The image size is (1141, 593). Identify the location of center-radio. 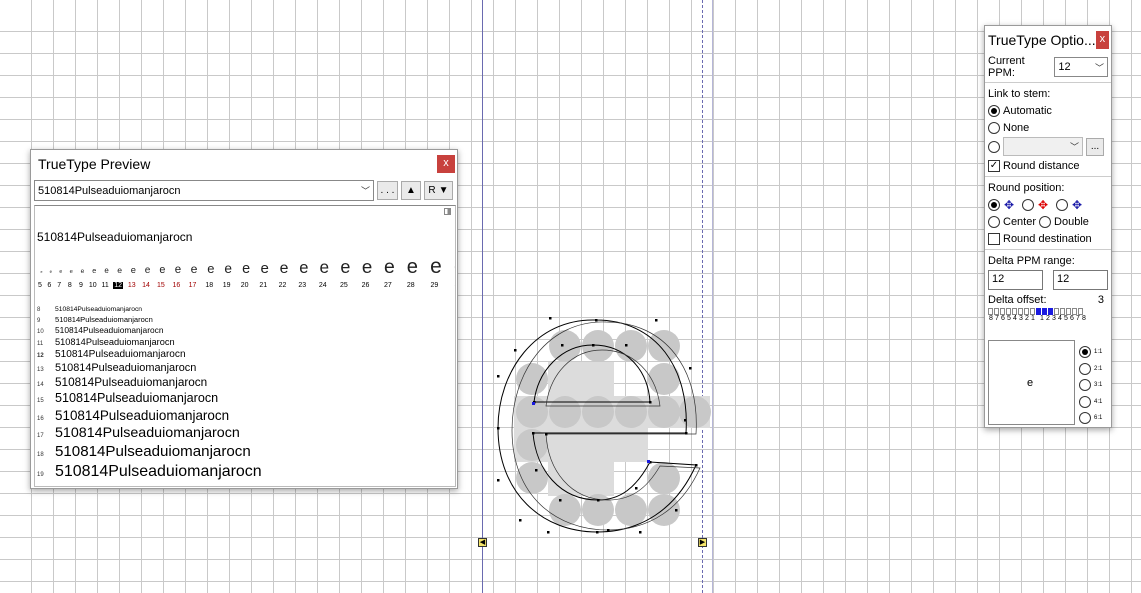
(994, 221).